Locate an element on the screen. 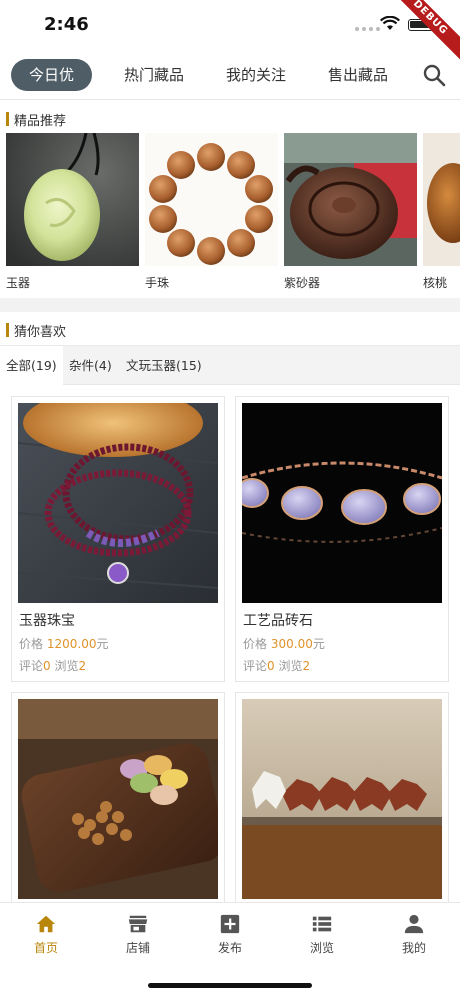 This screenshot has height=996, width=460. featured-section-header: 精品推荐 is located at coordinates (230, 118).